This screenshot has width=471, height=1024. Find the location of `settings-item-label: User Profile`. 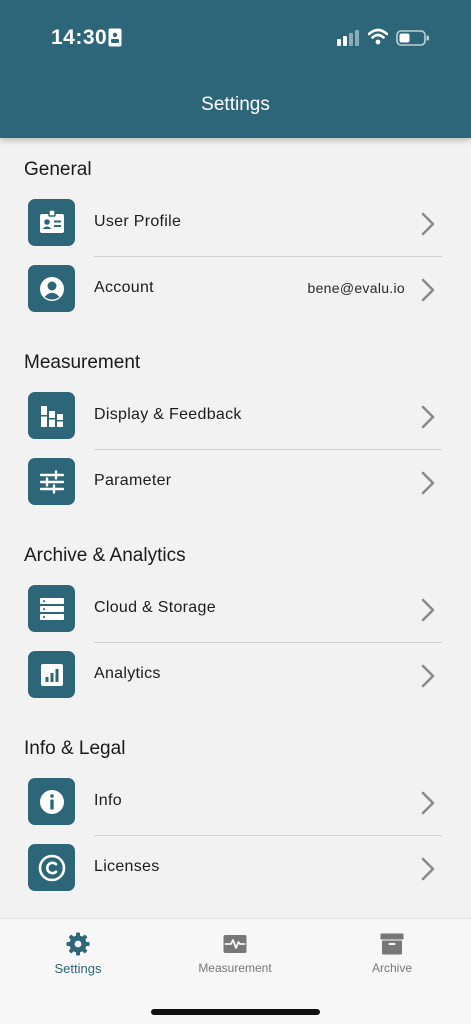

settings-item-label: User Profile is located at coordinates (138, 221).